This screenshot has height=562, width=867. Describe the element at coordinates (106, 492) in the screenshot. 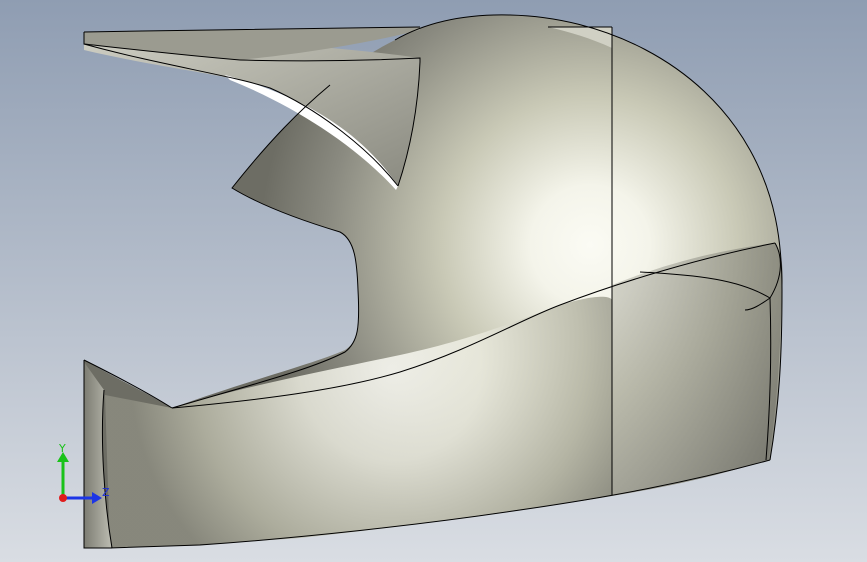

I see `z-axis-label: Z` at that location.